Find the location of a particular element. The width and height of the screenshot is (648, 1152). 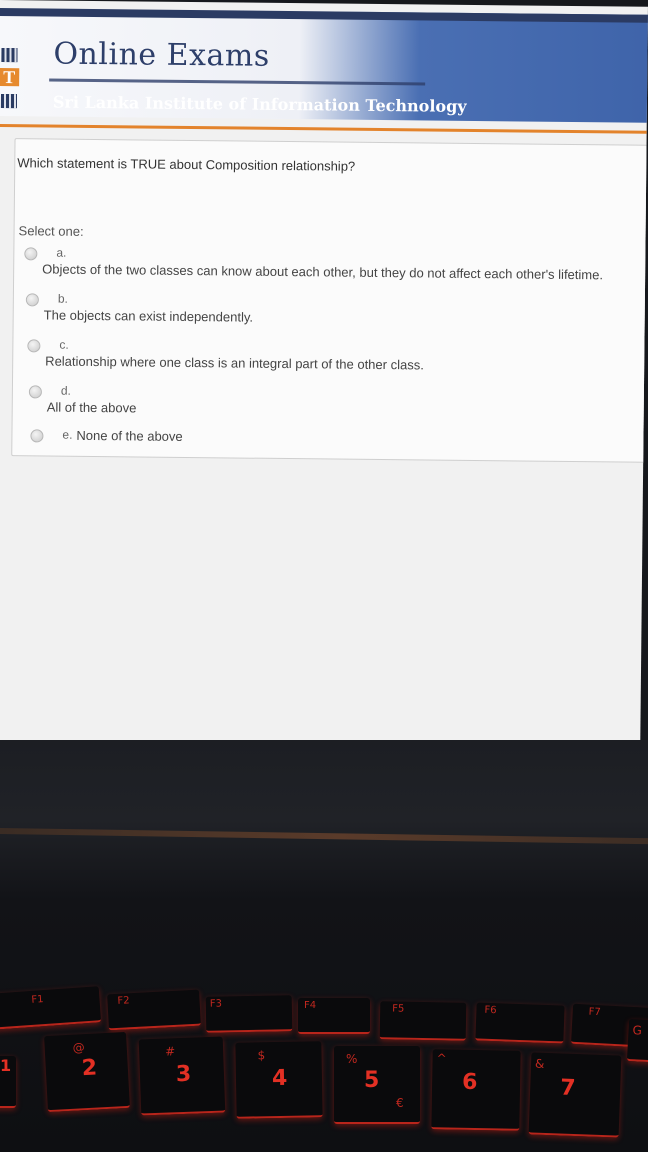

key-alt-label: € is located at coordinates (400, 1103).